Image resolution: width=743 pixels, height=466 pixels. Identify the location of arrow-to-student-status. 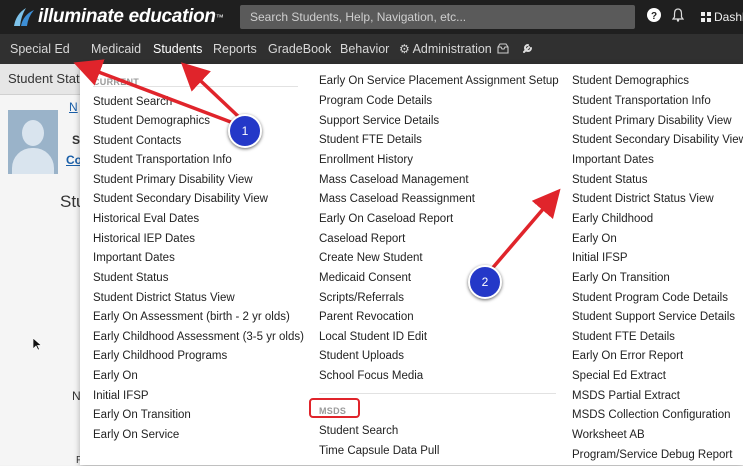
(524, 230).